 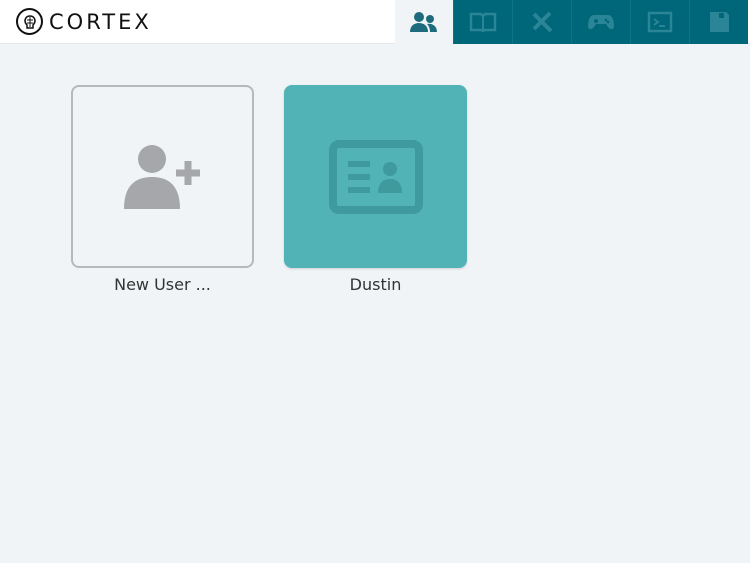 I want to click on new-user-button, so click(x=162, y=176).